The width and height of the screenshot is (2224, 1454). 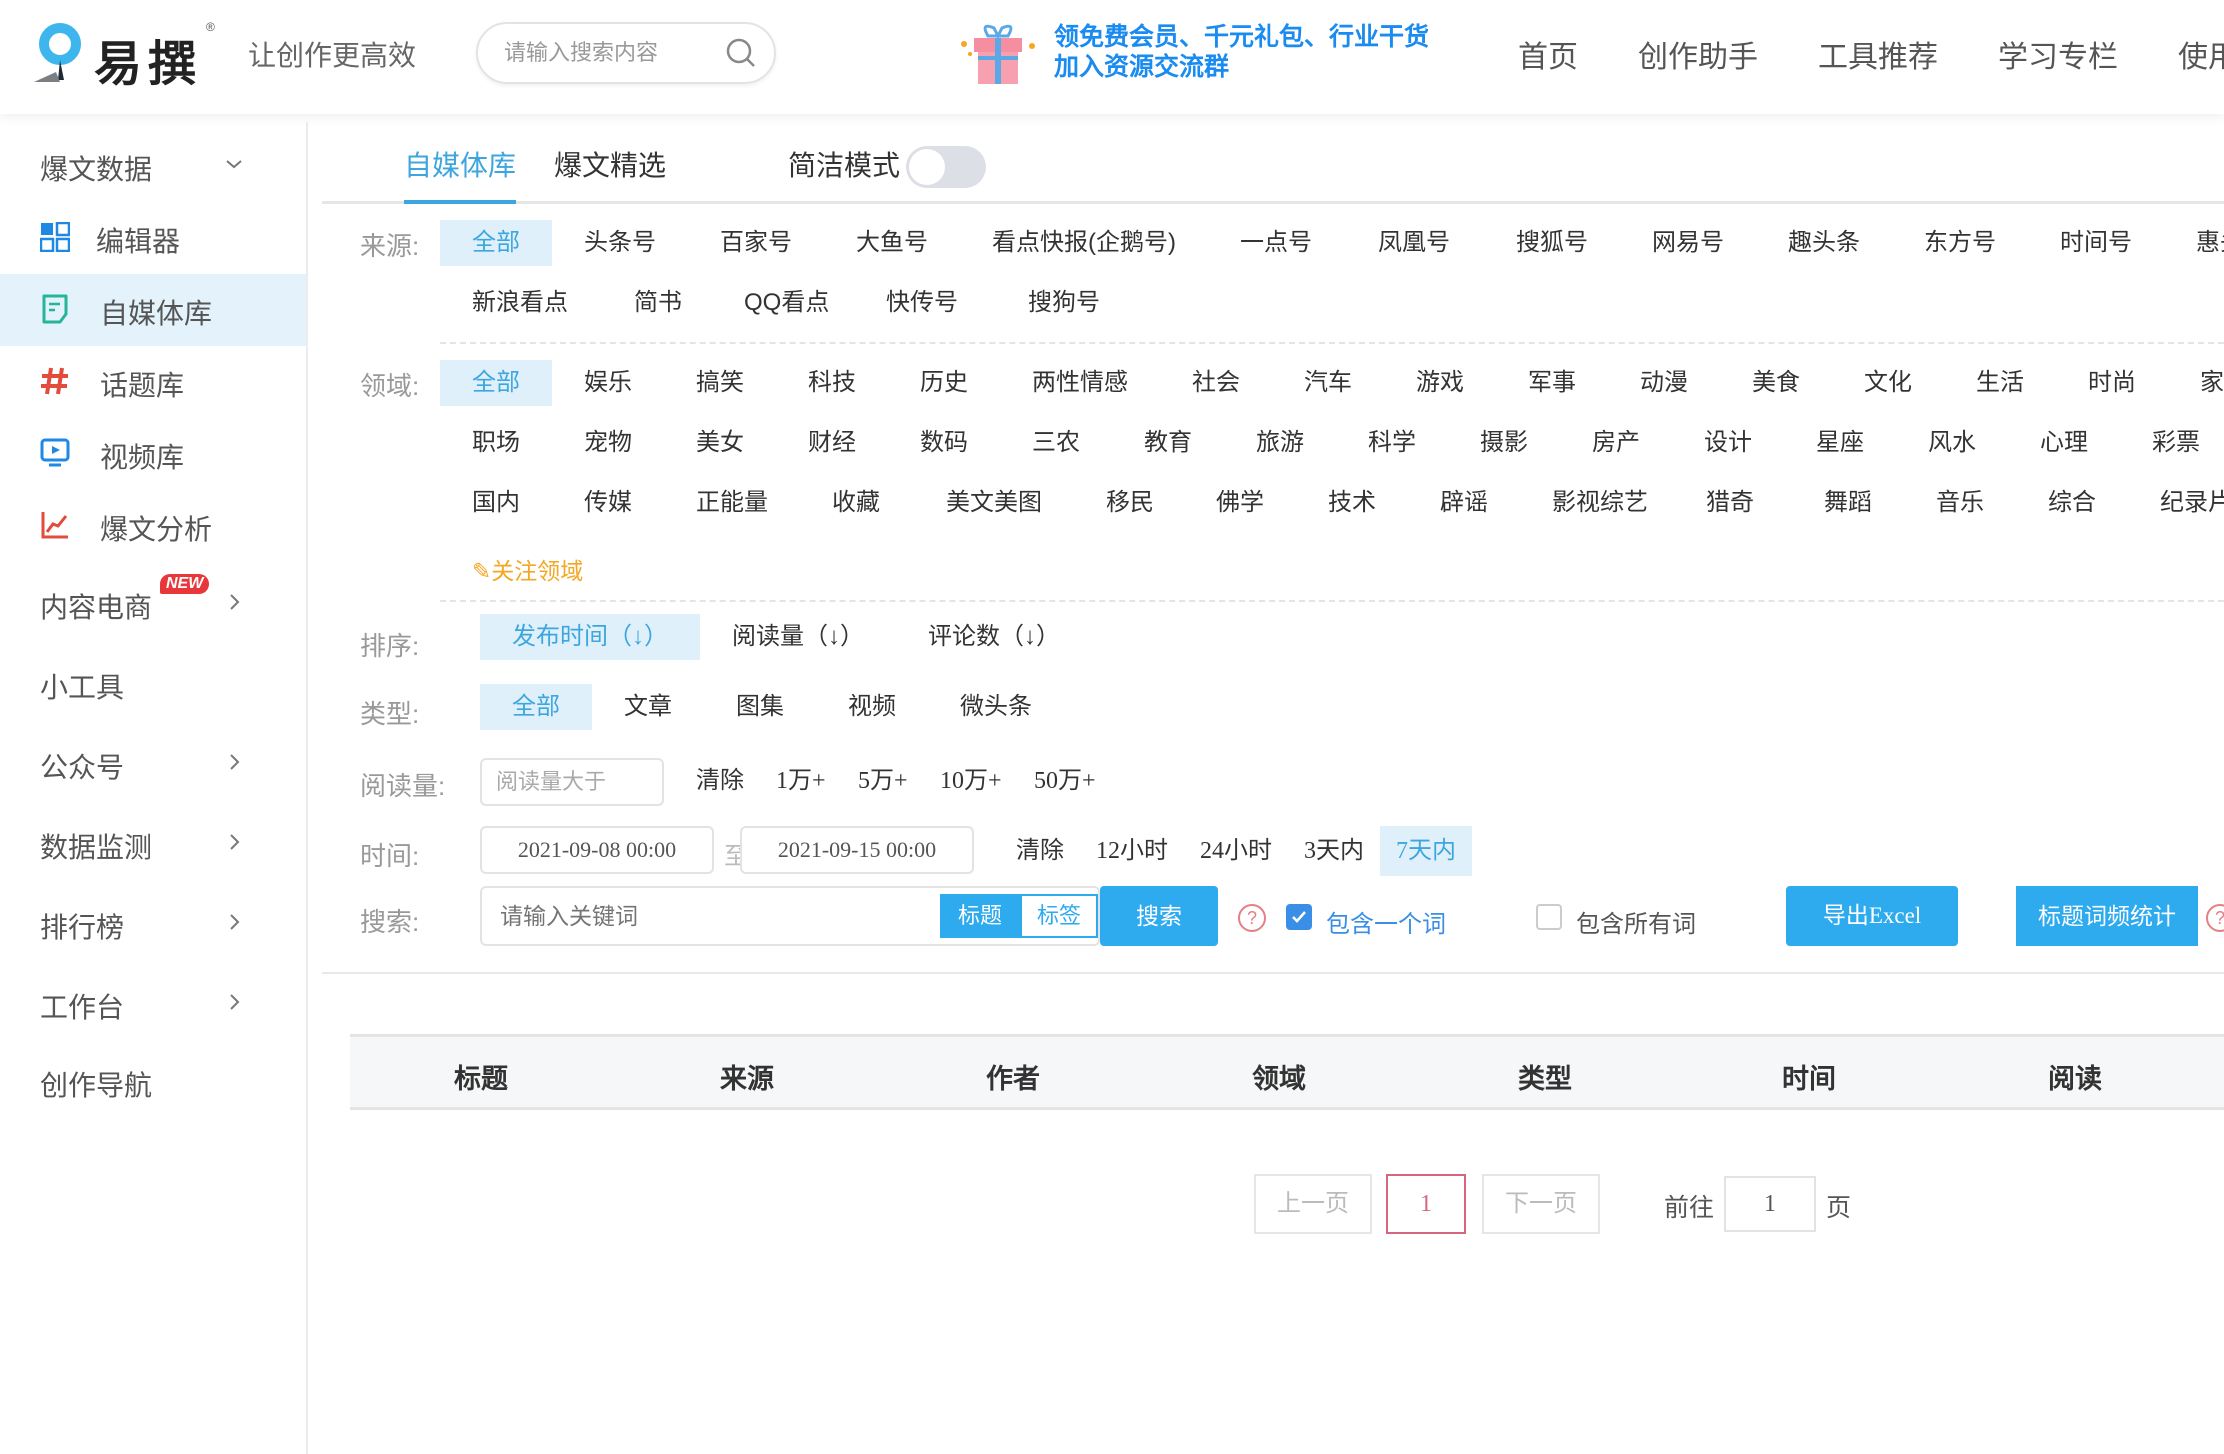 I want to click on time-clear: 清除, so click(x=1040, y=851).